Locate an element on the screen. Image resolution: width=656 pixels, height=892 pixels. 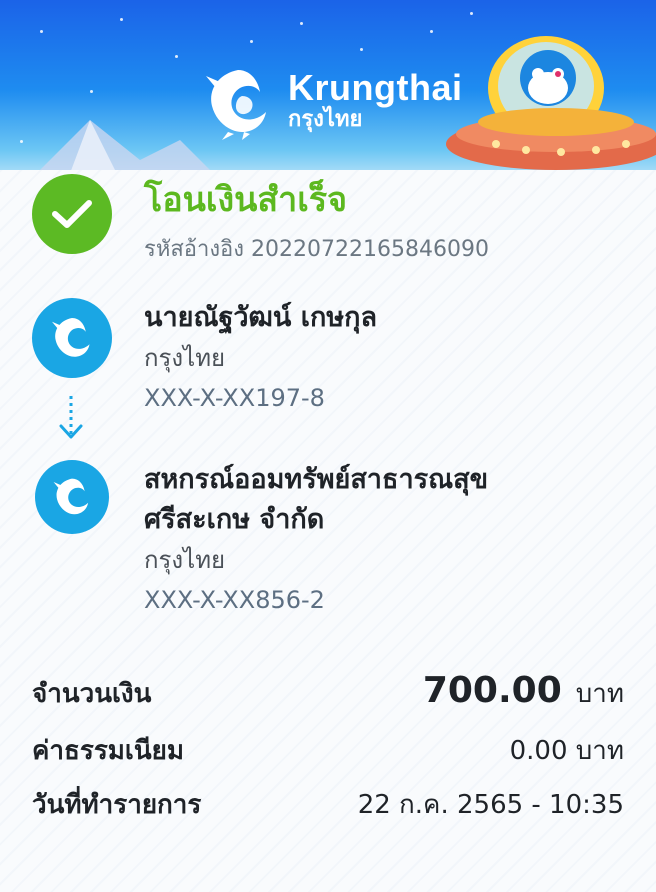
date-label: วันที่ทำรายการ is located at coordinates (117, 805).